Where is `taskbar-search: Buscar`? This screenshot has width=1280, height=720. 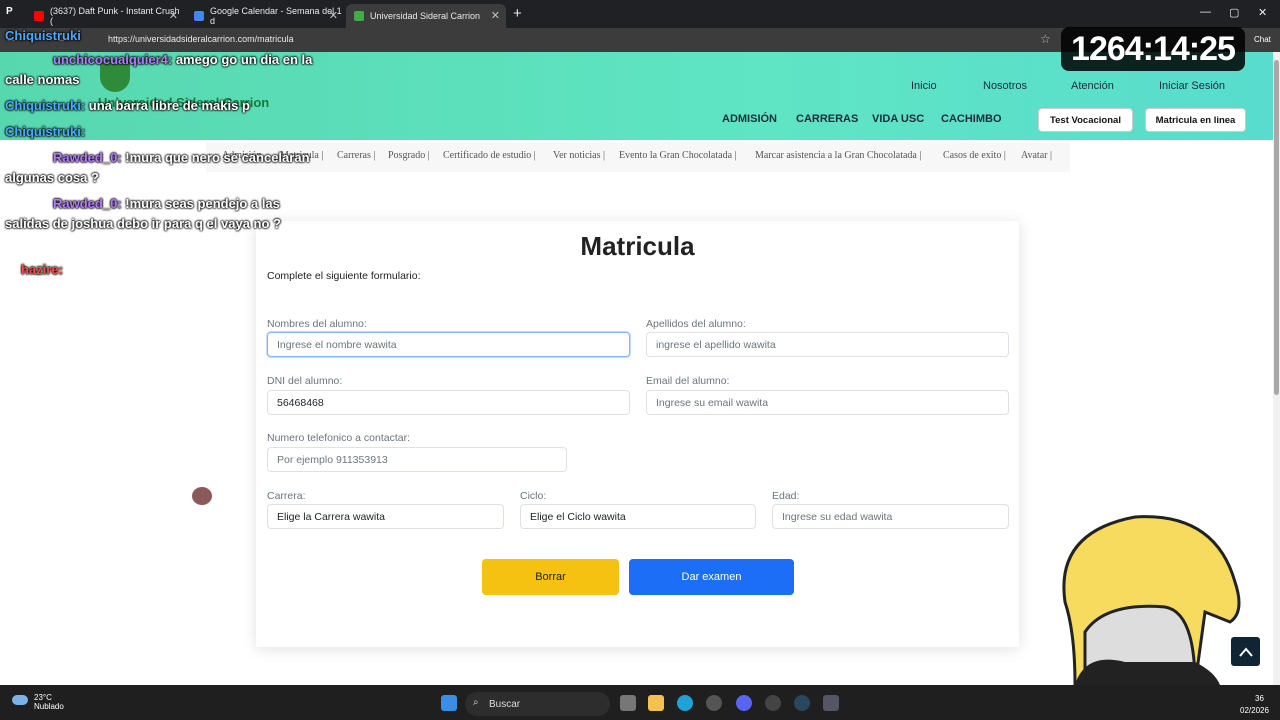
taskbar-search: Buscar is located at coordinates (537, 704).